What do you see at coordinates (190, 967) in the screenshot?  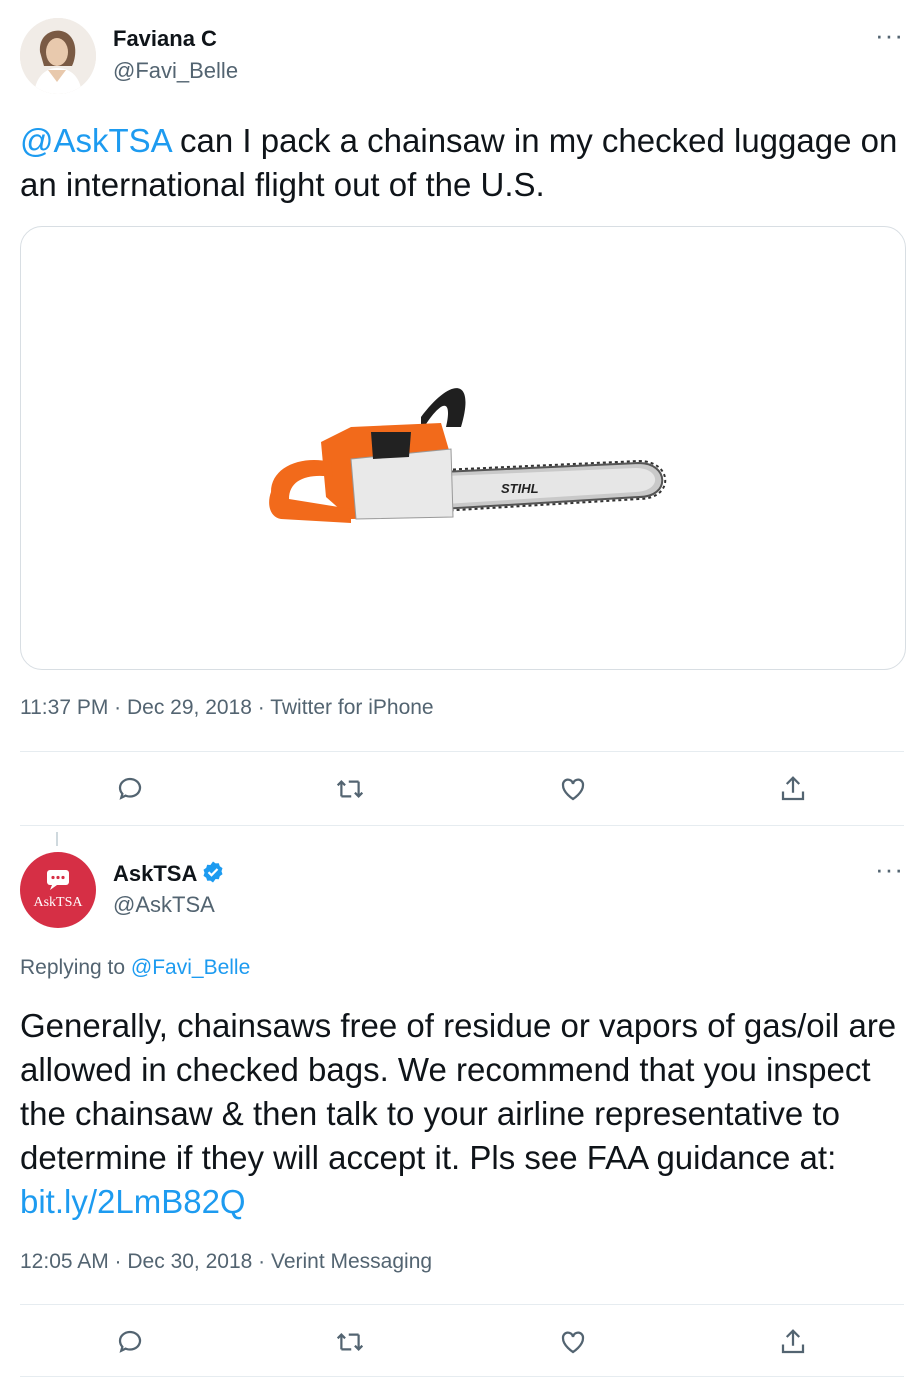 I see `replying-handle-link: @Favi_Belle` at bounding box center [190, 967].